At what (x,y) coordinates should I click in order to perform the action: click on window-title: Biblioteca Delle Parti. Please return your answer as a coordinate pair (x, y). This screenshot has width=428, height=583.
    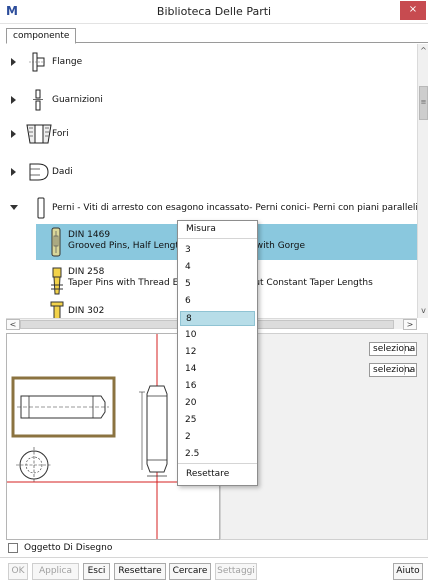
    Looking at the image, I should click on (214, 11).